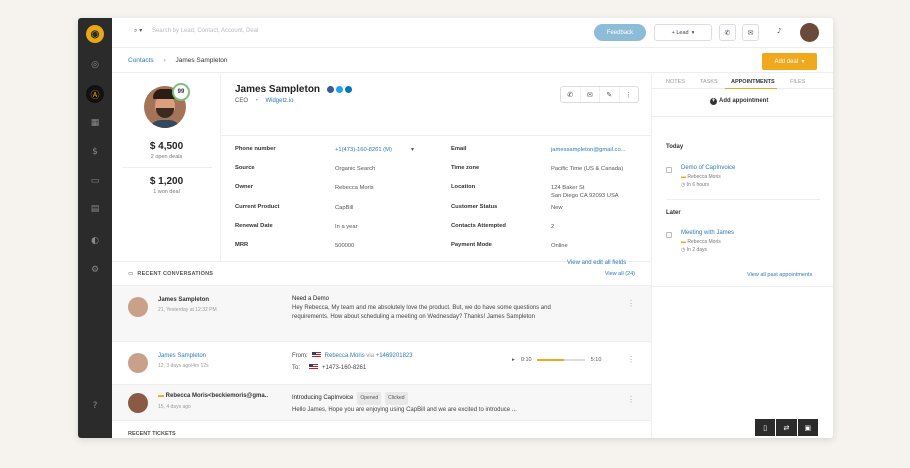 This screenshot has width=910, height=468. What do you see at coordinates (765, 427) in the screenshot?
I see `phone-tool-icon: ▯` at bounding box center [765, 427].